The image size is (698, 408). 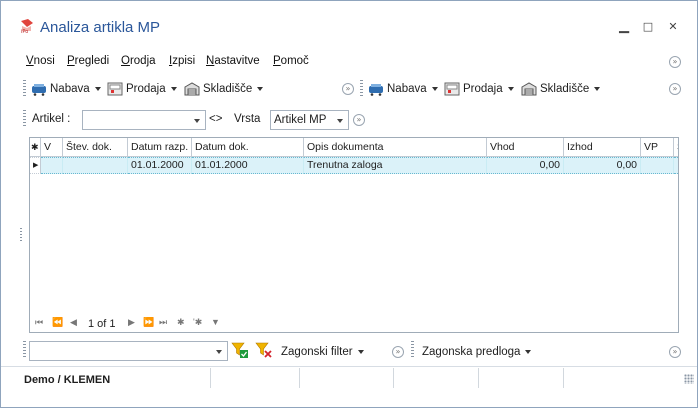 I want to click on skladisce2-button: Skladišče, so click(x=561, y=89).